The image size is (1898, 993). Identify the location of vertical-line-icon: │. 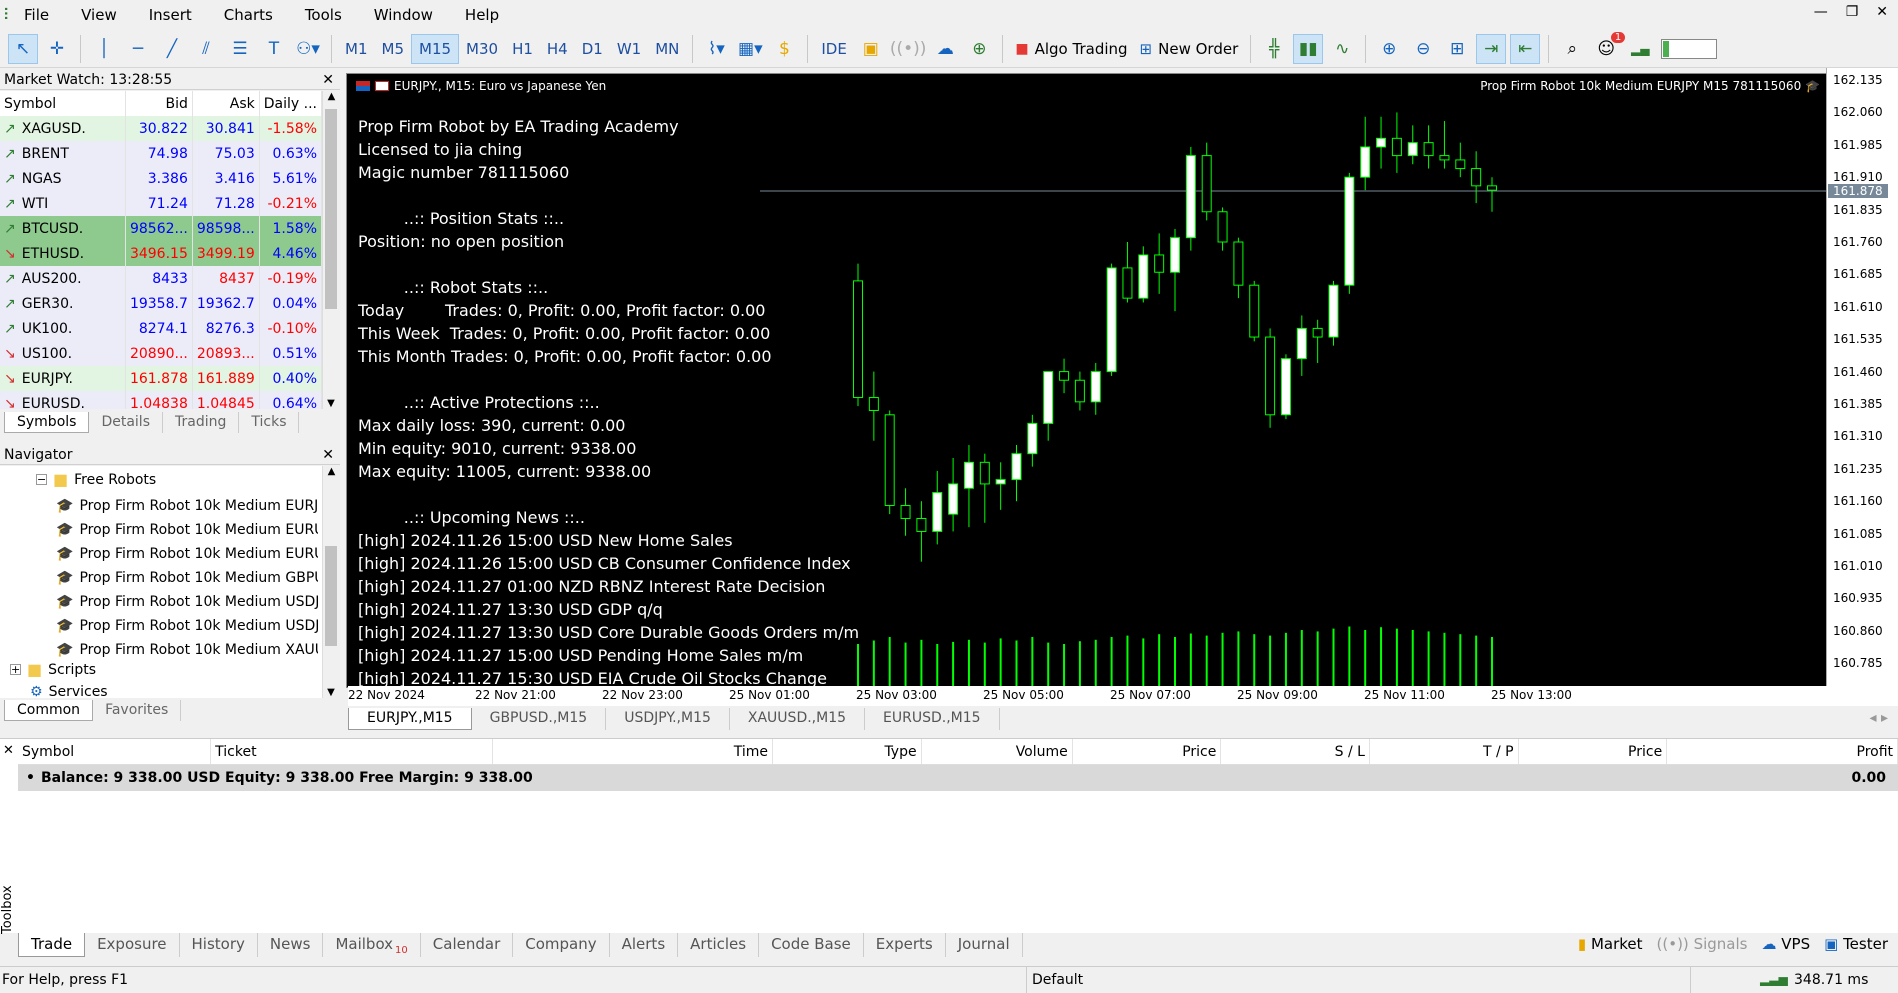
(104, 49).